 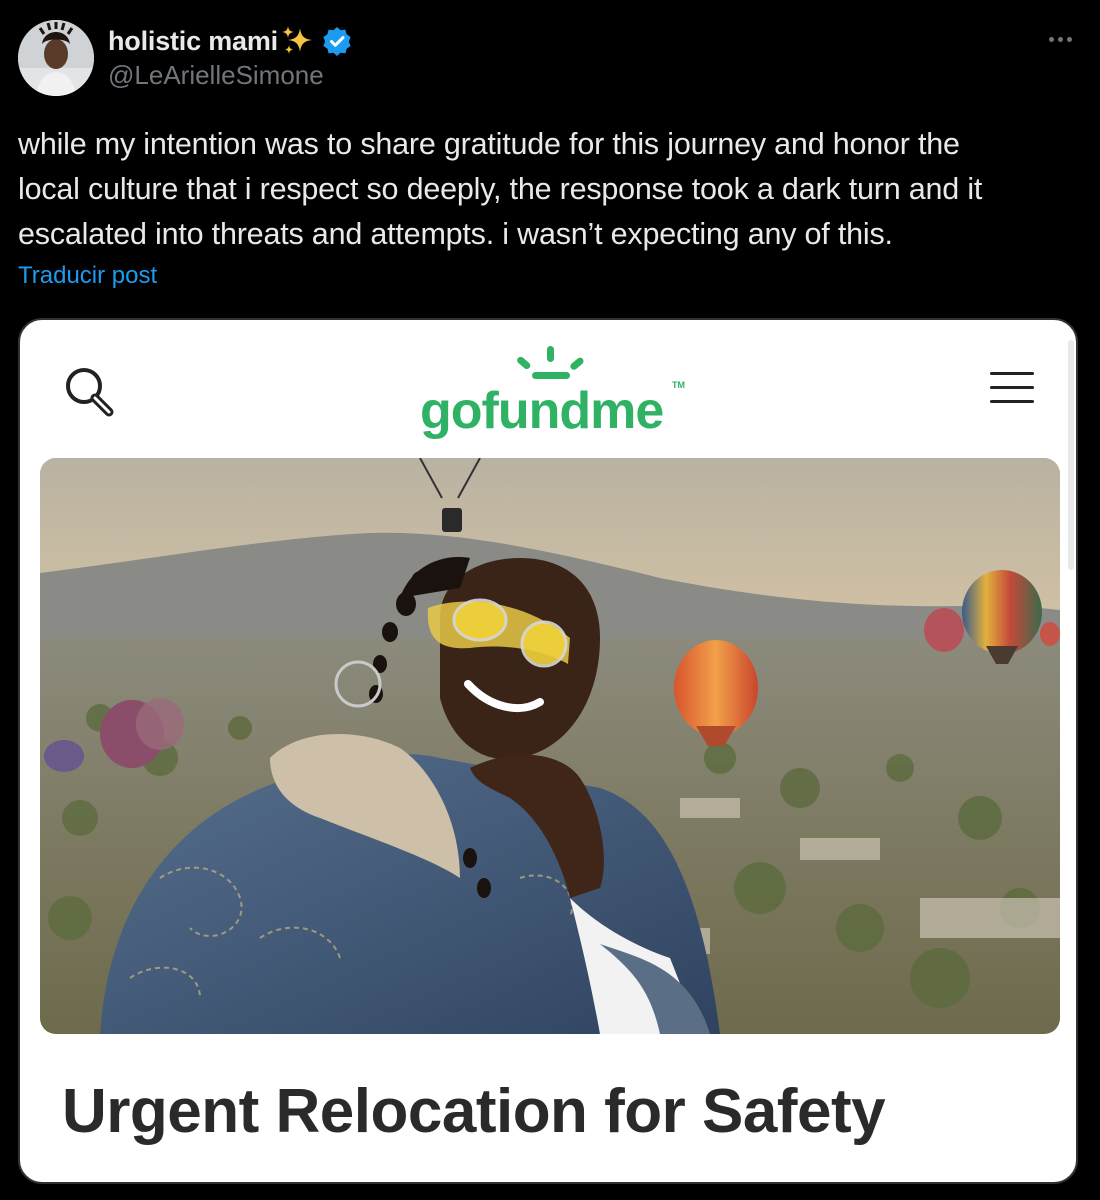 I want to click on more-options-button, so click(x=1060, y=39).